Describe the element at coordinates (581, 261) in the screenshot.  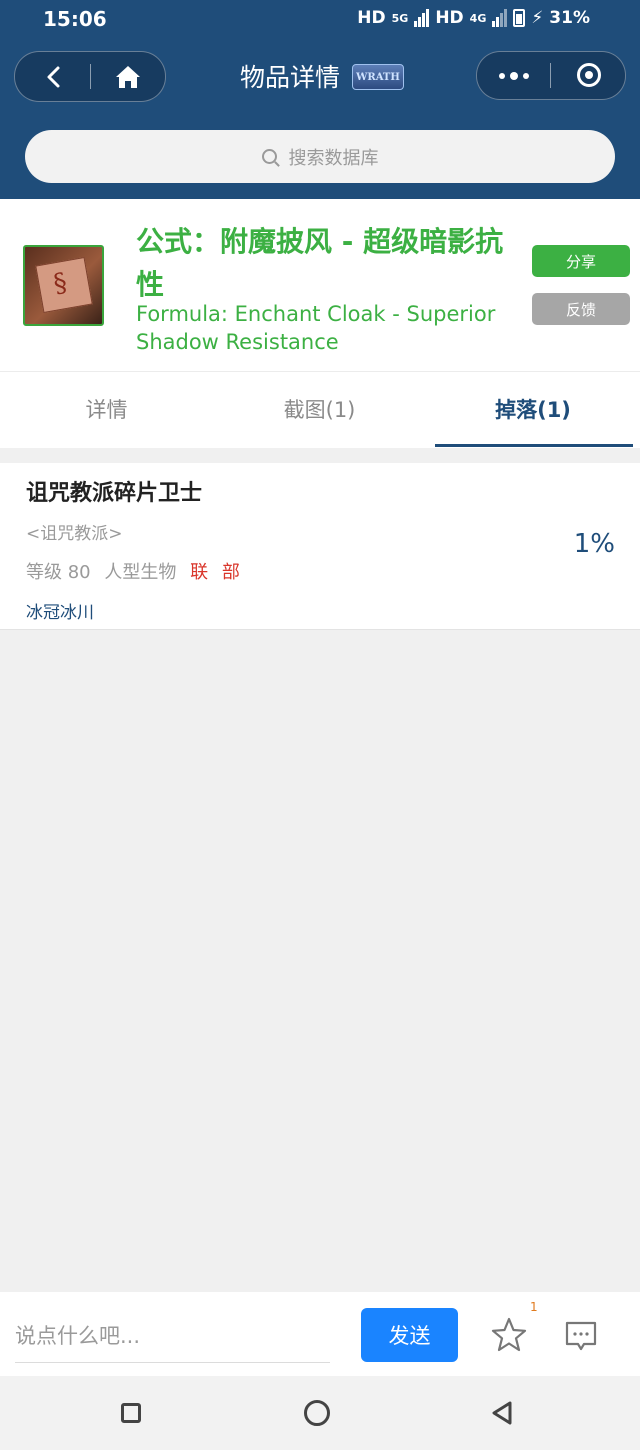
I see `share-button: 分享` at that location.